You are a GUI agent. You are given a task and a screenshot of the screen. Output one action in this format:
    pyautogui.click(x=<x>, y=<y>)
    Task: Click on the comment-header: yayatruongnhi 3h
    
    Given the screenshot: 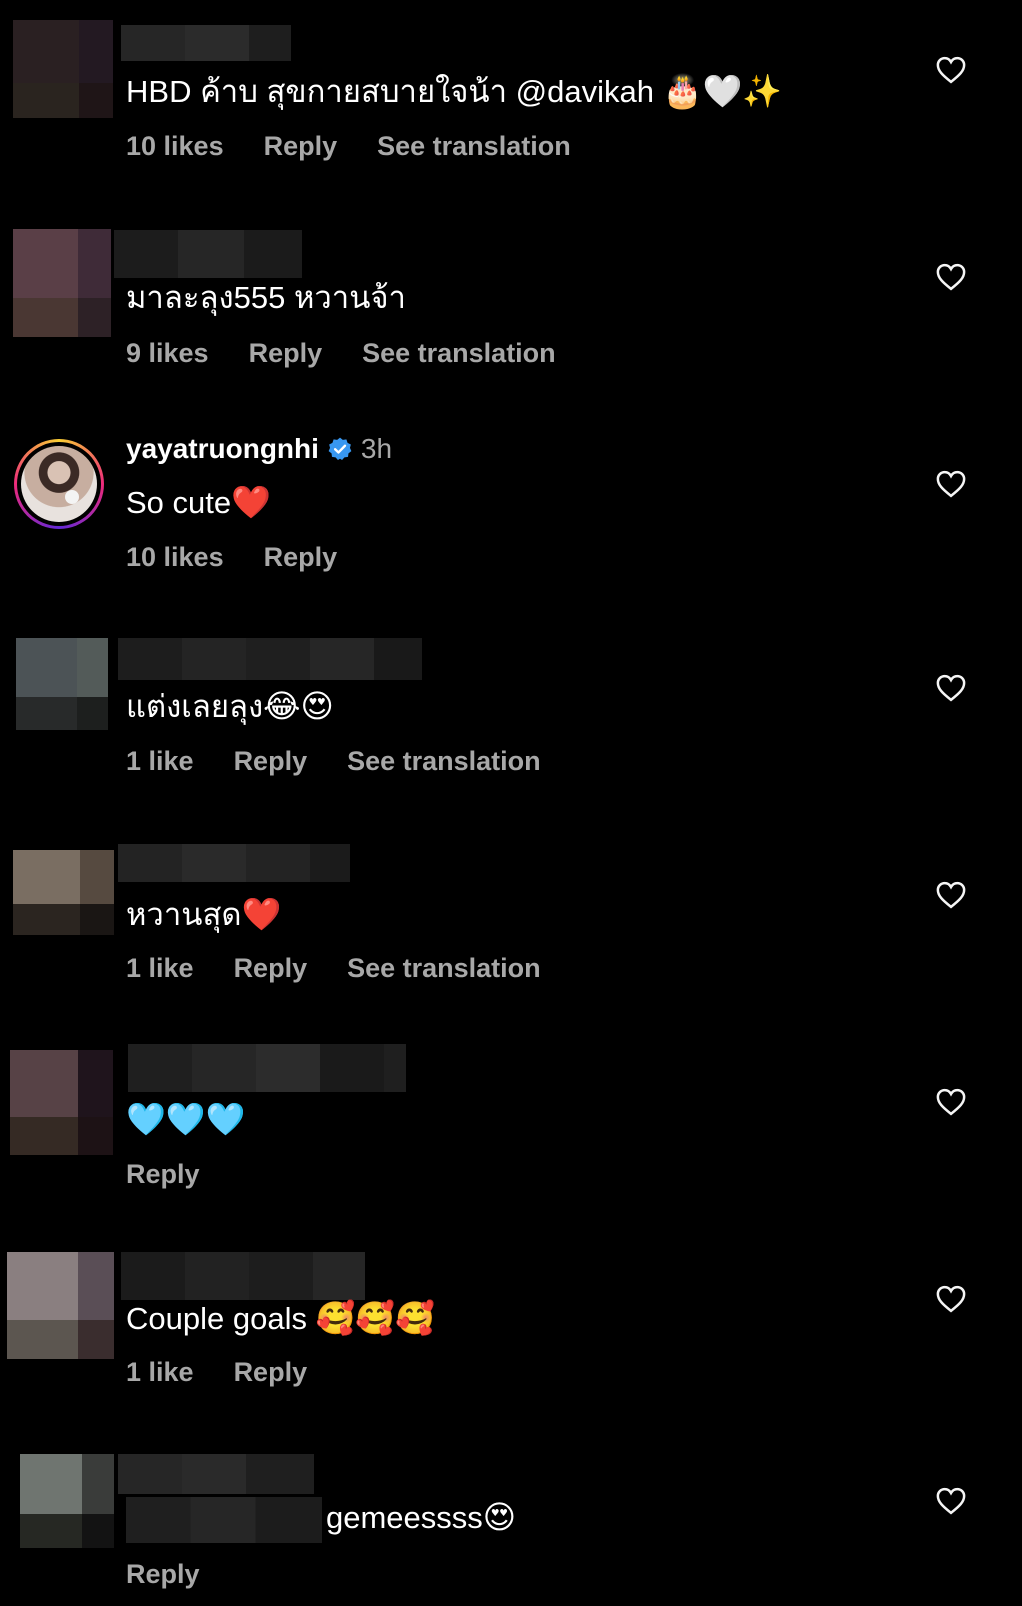 What is the action you would take?
    pyautogui.click(x=259, y=449)
    